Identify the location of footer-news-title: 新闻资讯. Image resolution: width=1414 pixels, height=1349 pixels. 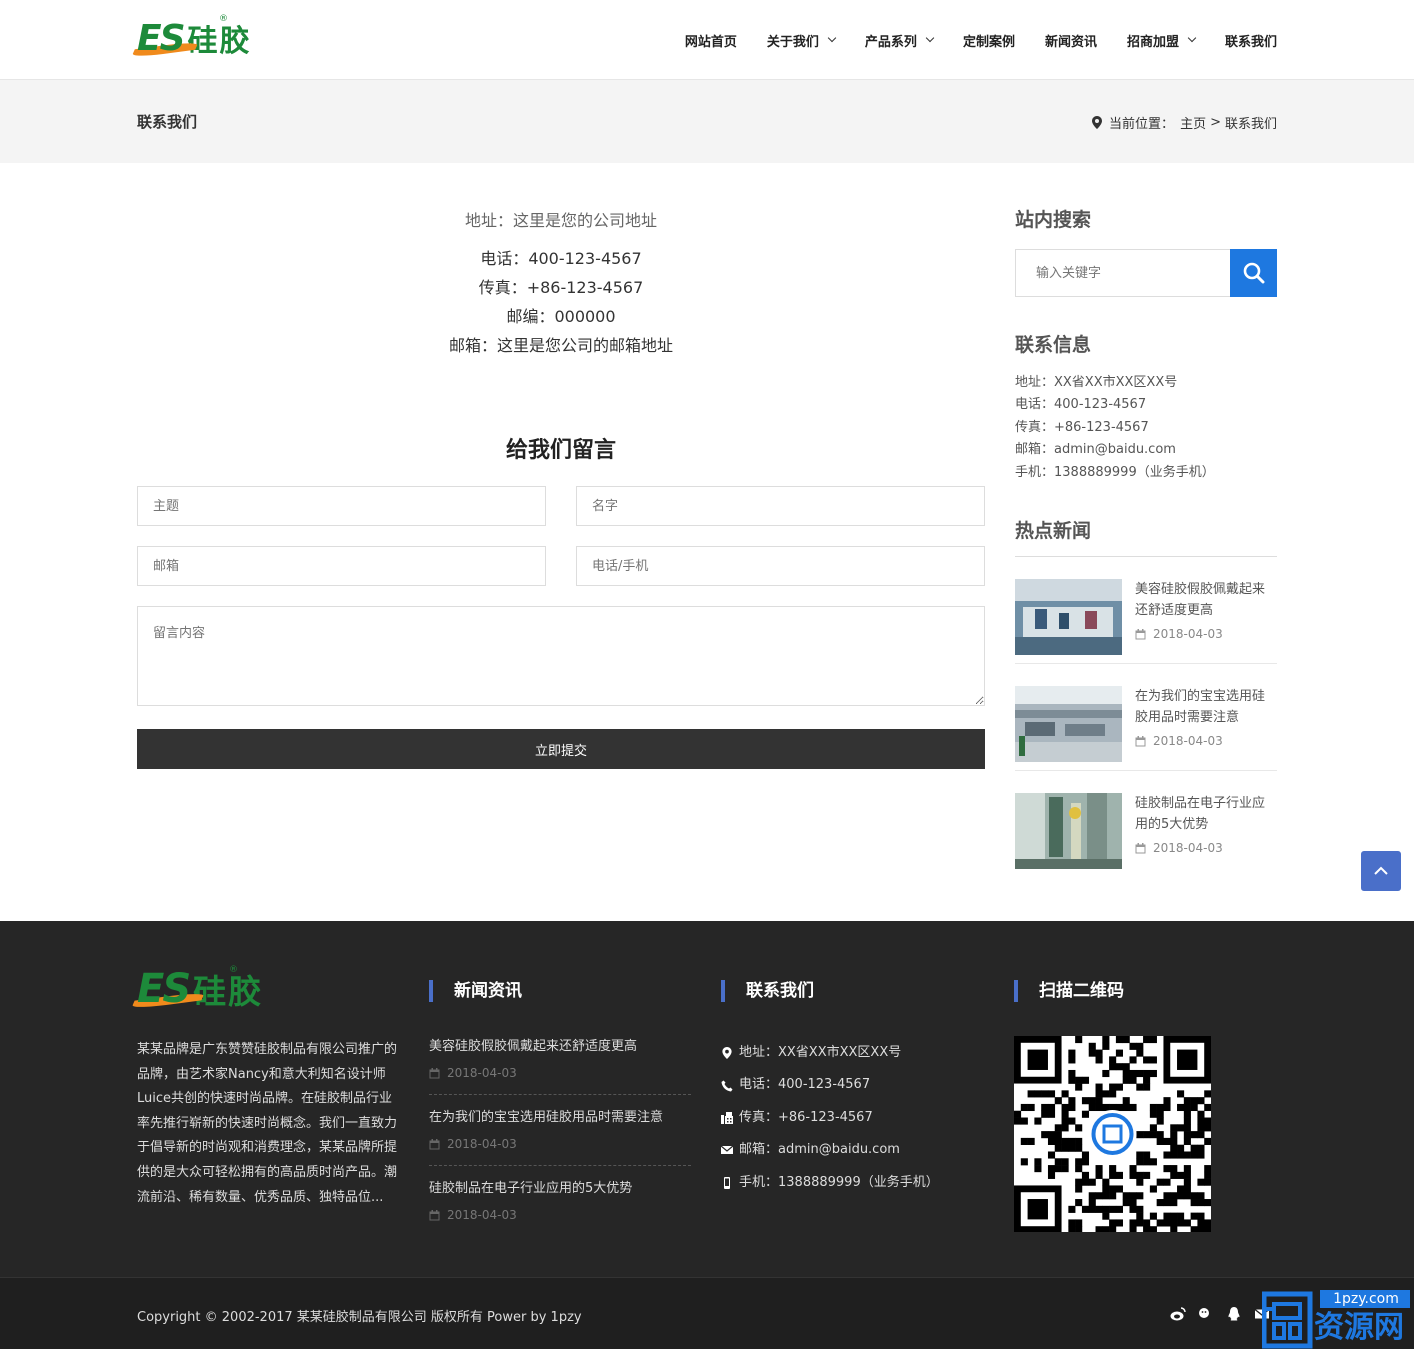
(560, 991).